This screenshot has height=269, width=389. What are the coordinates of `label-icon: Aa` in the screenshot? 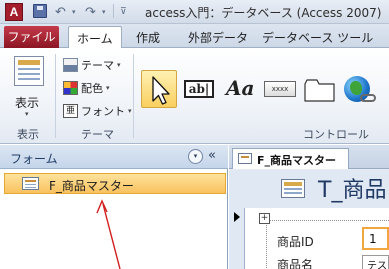 It's located at (240, 88).